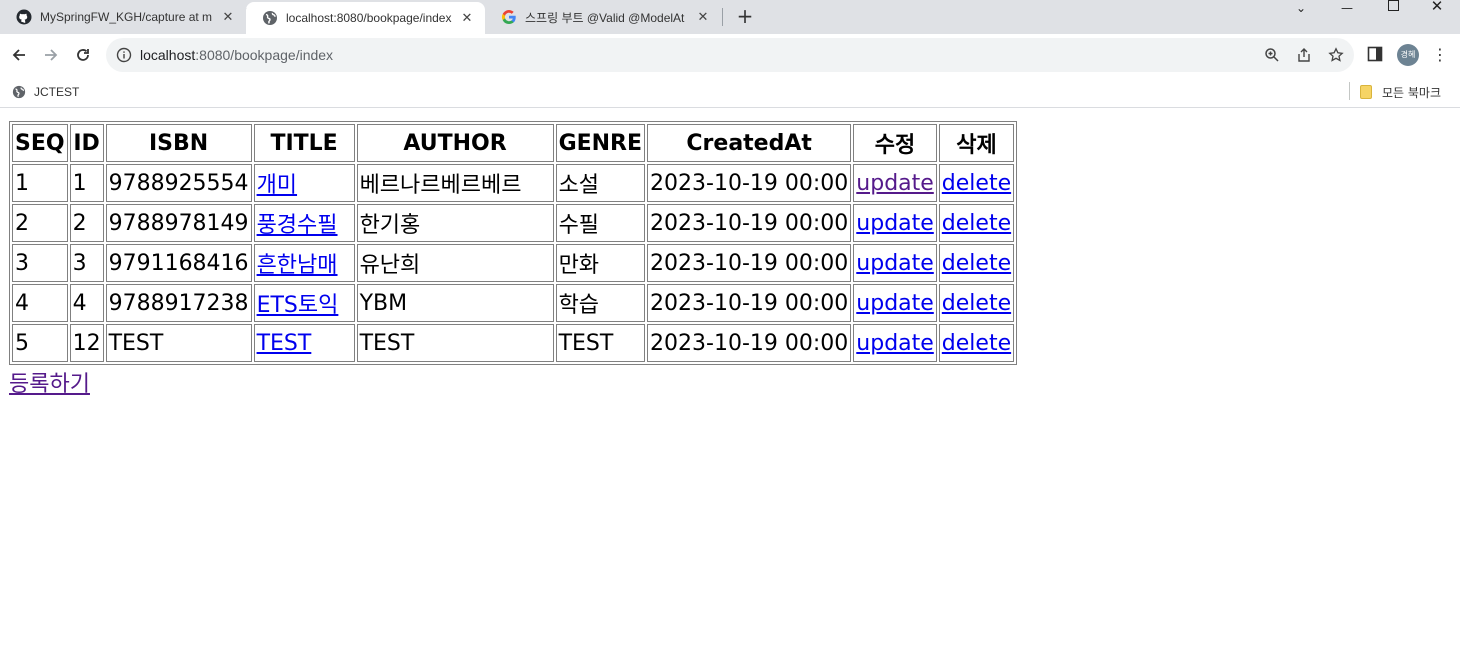  What do you see at coordinates (722, 17) in the screenshot?
I see `tab-divider` at bounding box center [722, 17].